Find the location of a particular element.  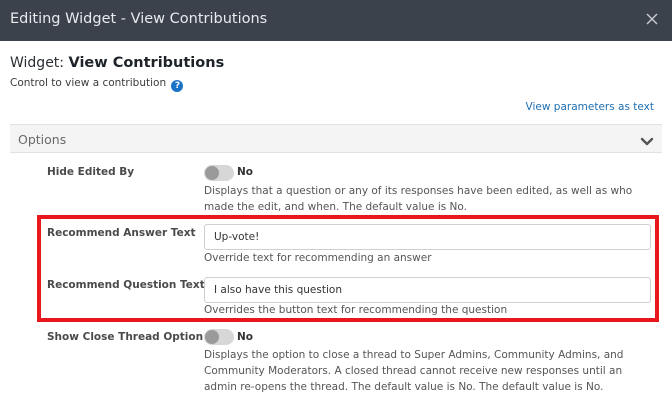

recommend-answer-text-label: Recommend Answer Text is located at coordinates (121, 233).